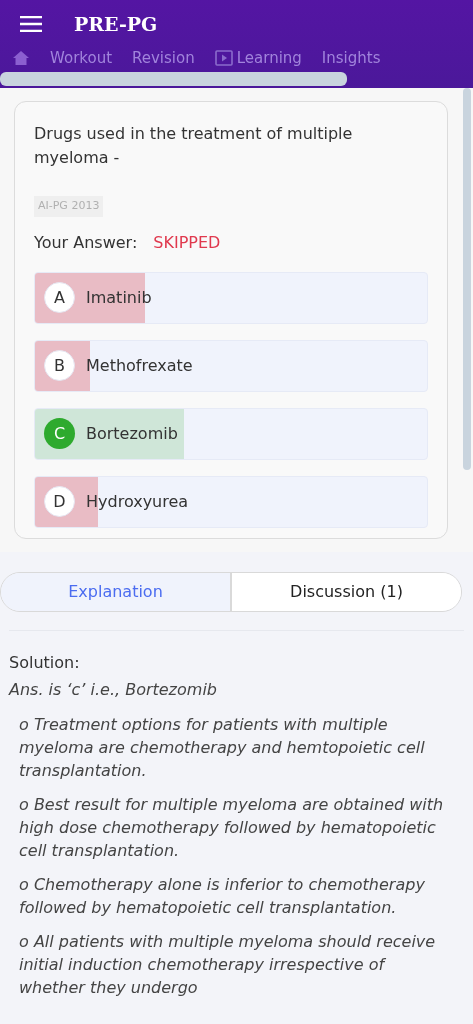 This screenshot has height=1024, width=473. I want to click on nav-tab: Learning, so click(258, 58).